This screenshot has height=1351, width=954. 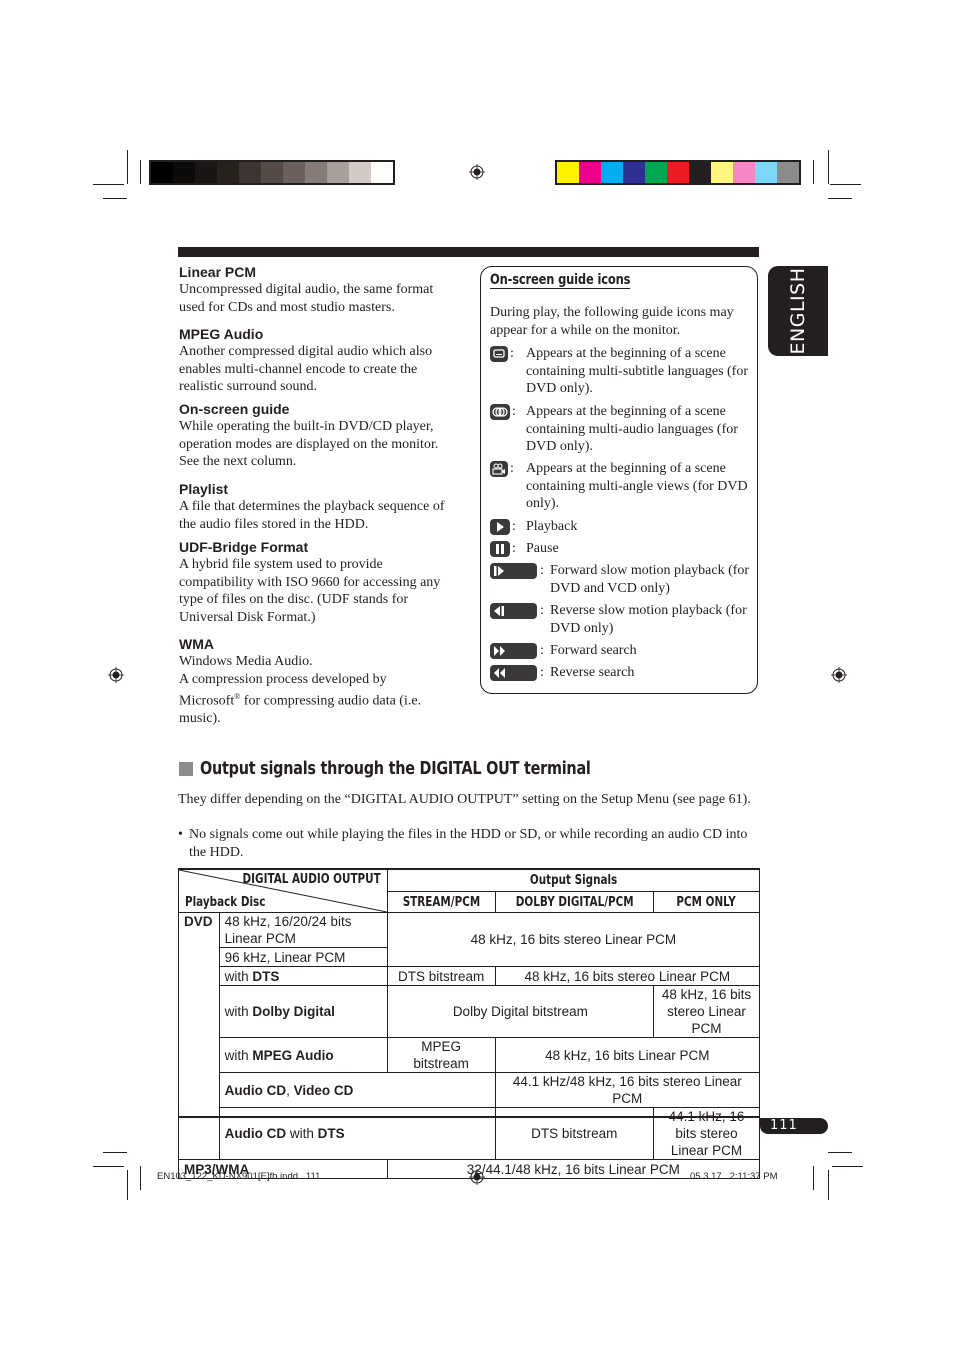 What do you see at coordinates (798, 311) in the screenshot?
I see `language-tab-label: ENGLISH` at bounding box center [798, 311].